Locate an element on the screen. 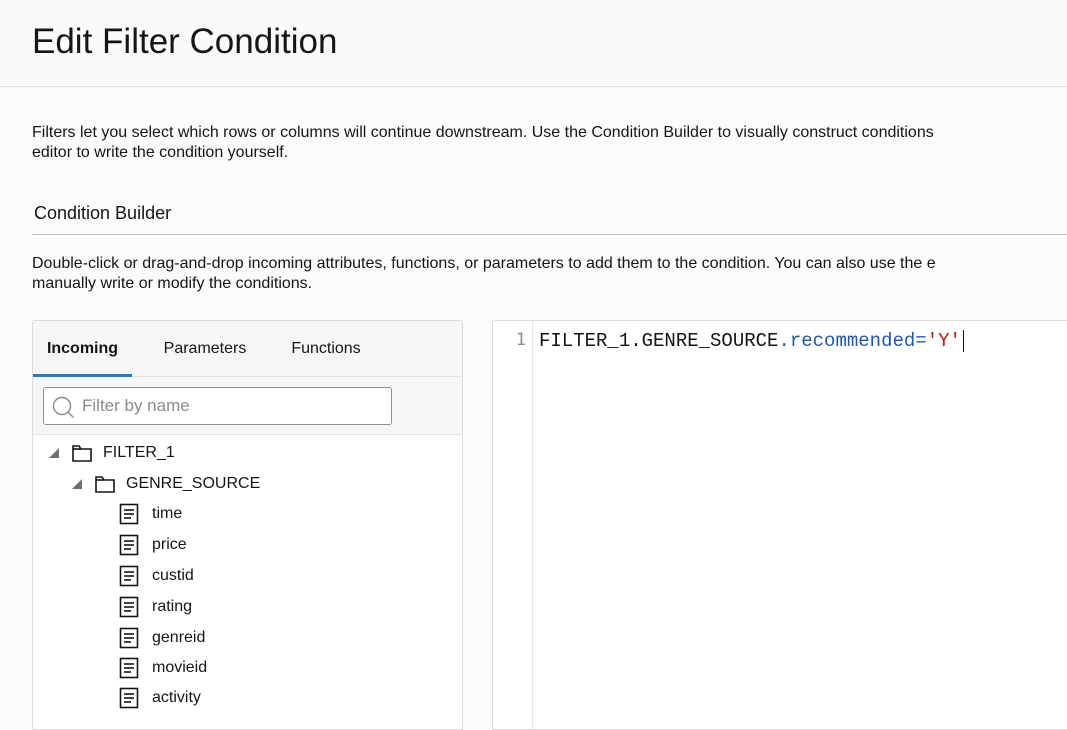  search-bar is located at coordinates (247, 406).